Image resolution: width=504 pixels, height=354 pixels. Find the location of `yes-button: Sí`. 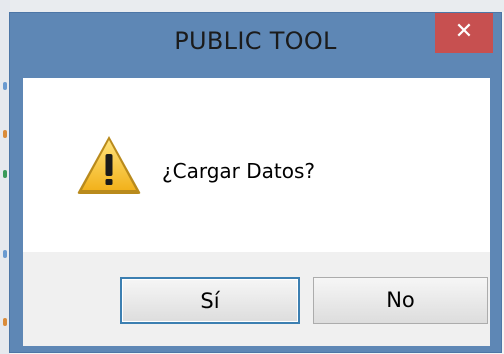

yes-button: Sí is located at coordinates (210, 300).